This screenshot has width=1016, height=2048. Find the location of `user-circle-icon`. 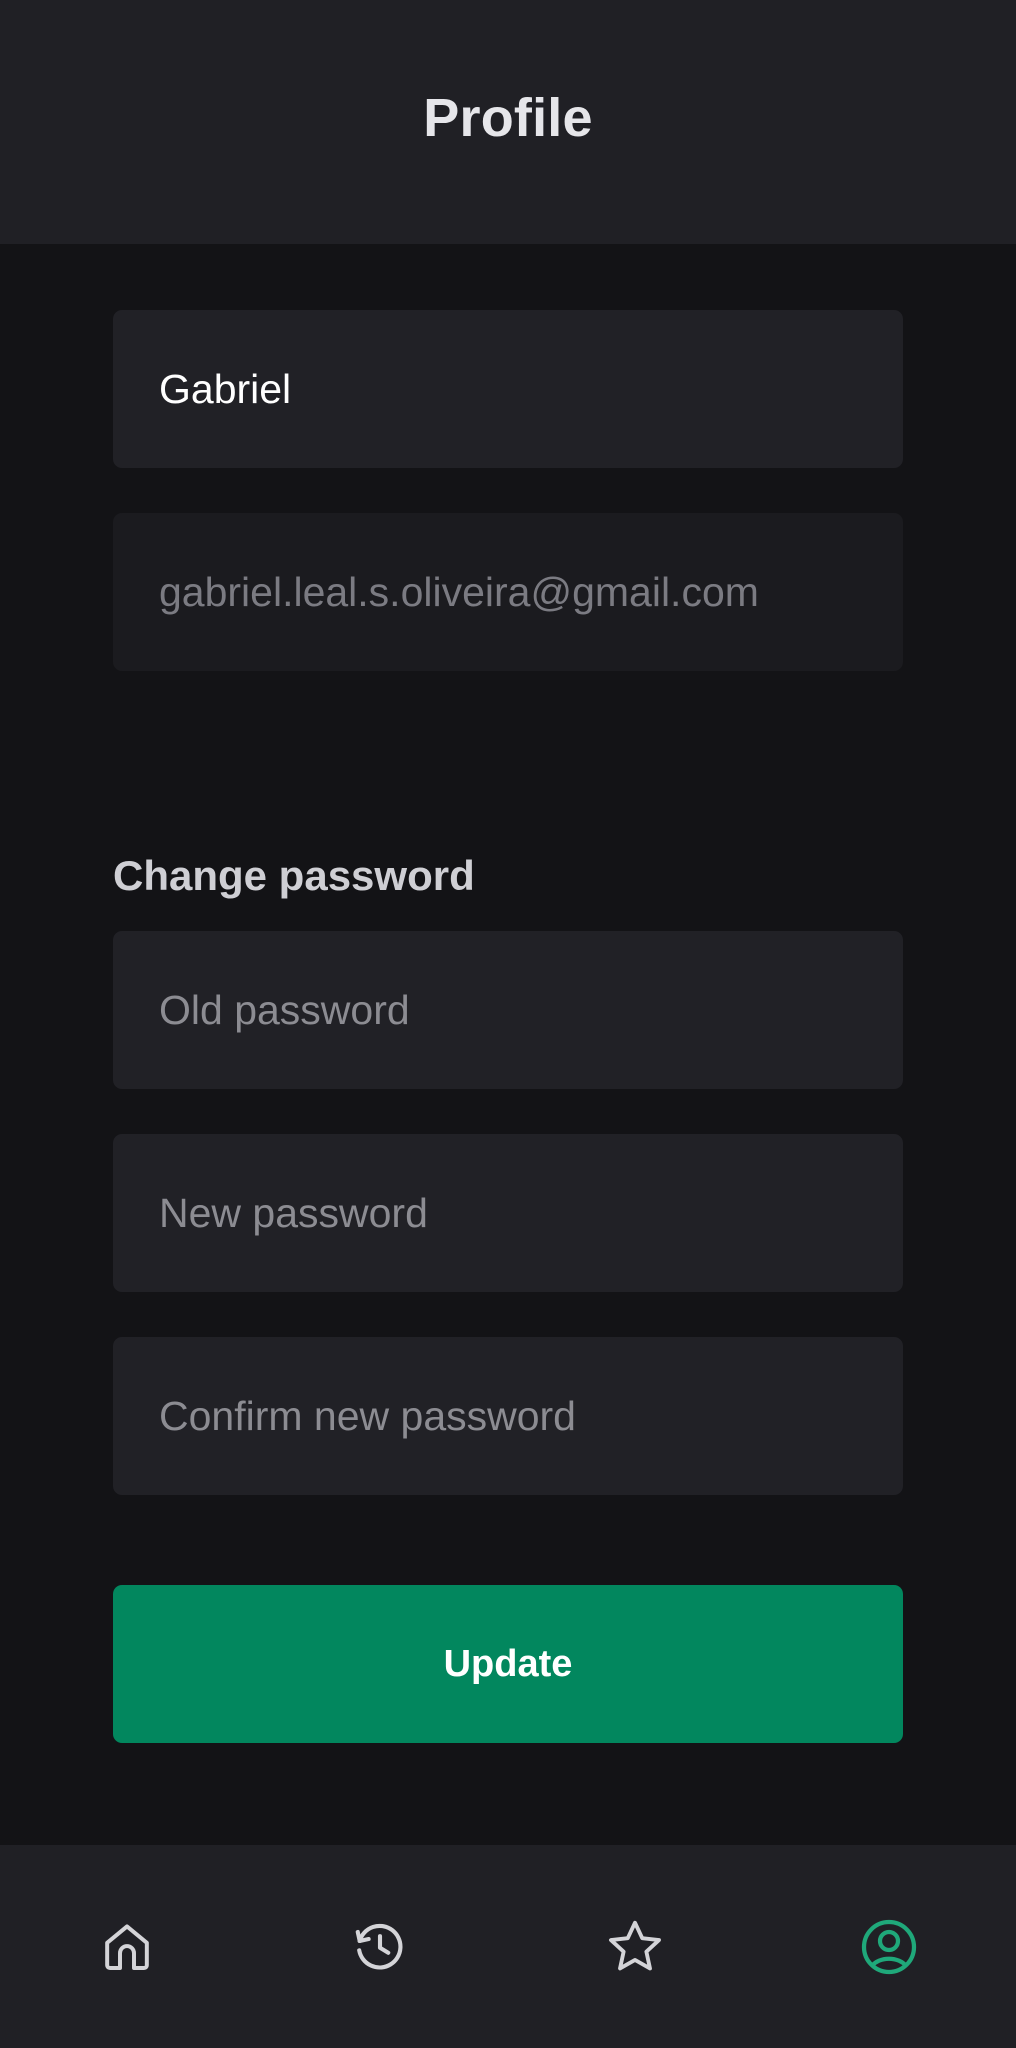

user-circle-icon is located at coordinates (889, 1947).